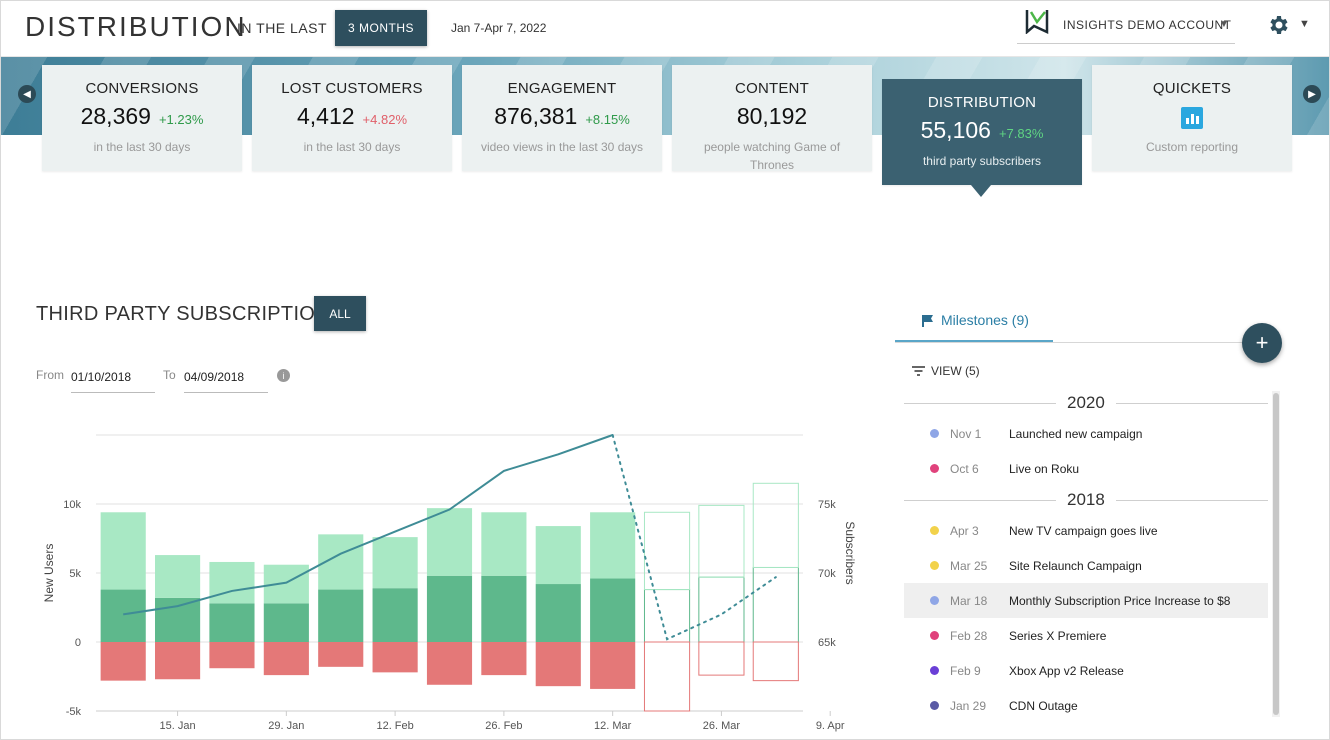 Image resolution: width=1330 pixels, height=740 pixels. I want to click on year-label: 2018, so click(1086, 499).